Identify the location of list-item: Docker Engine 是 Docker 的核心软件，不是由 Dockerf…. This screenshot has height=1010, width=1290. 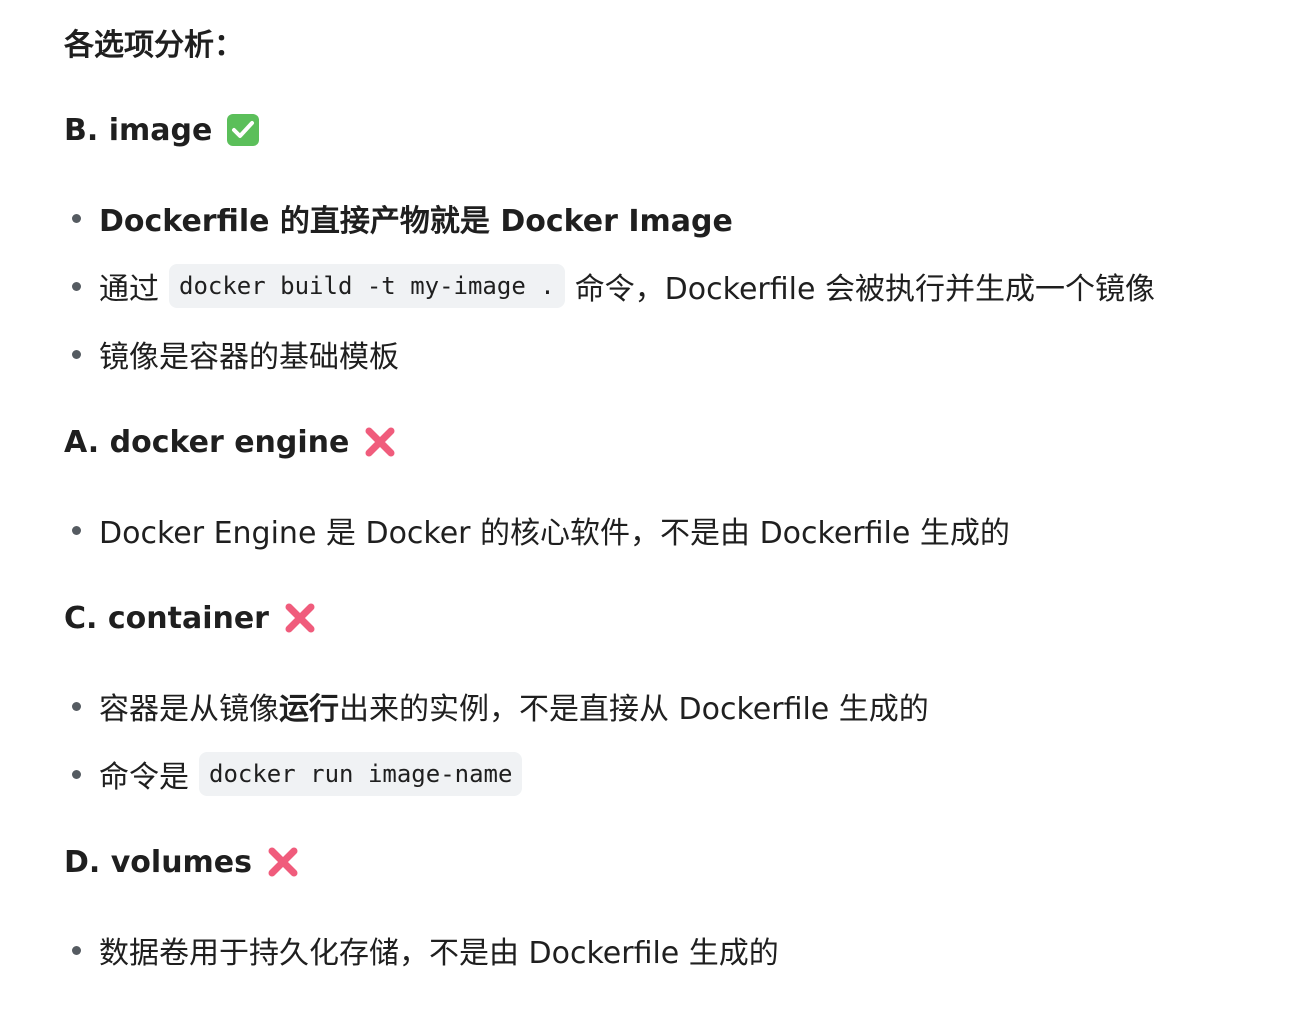
(537, 530).